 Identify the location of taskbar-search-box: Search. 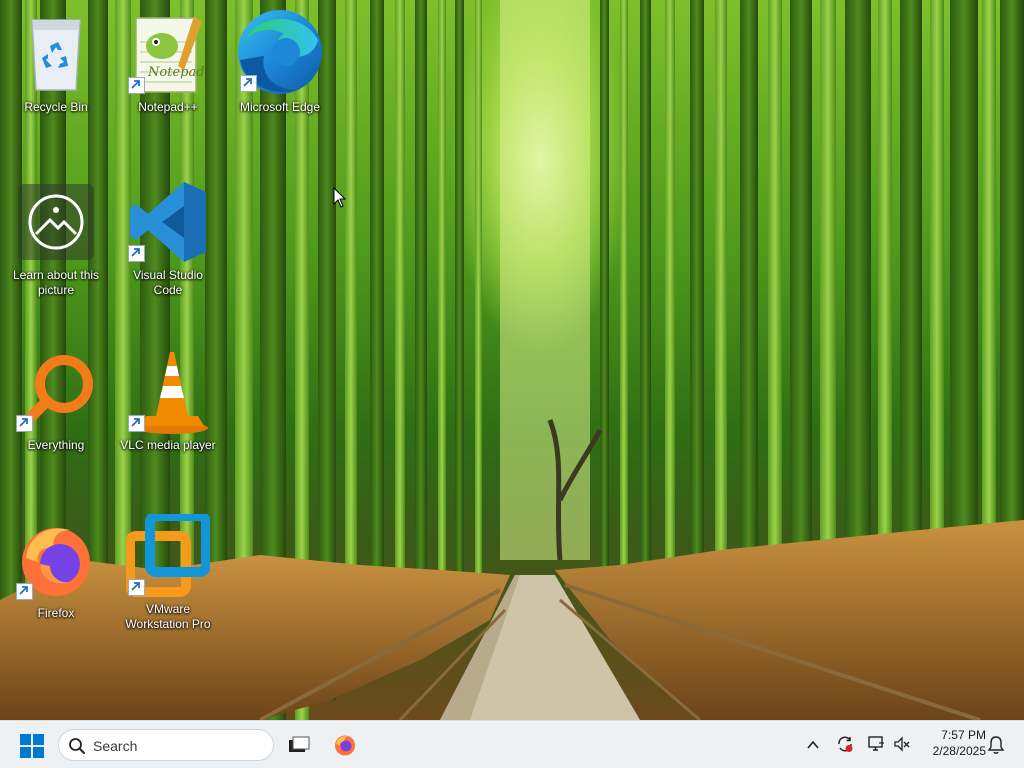
(166, 745).